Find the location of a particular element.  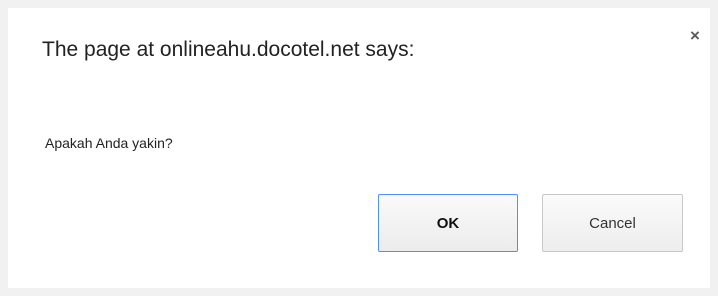

cancel-button-label: Cancel is located at coordinates (612, 223).